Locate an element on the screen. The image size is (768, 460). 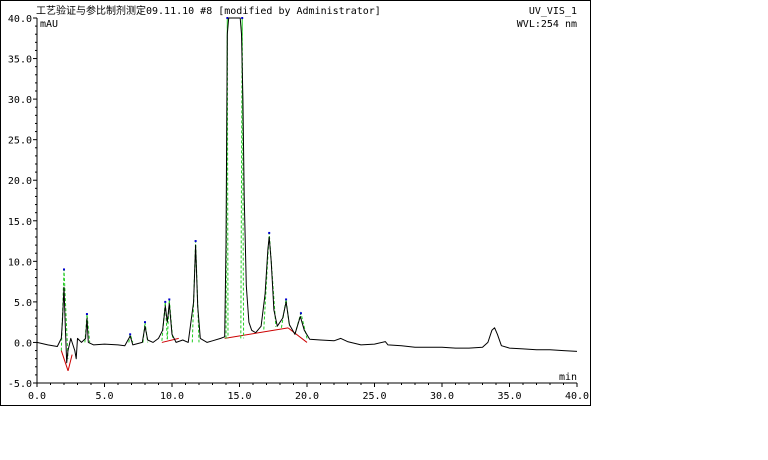
y-tick-label: 30.0 is located at coordinates (20, 100).